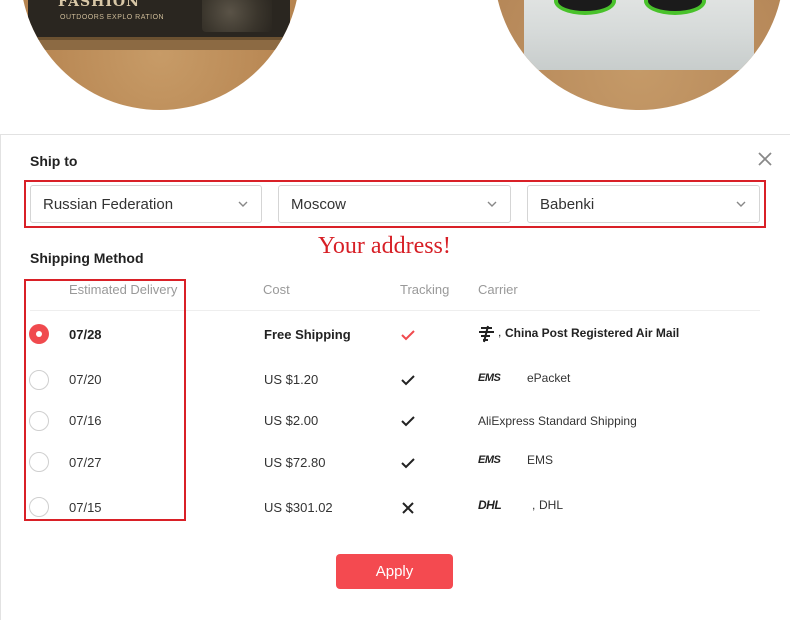 This screenshot has height=620, width=790. I want to click on address-annotation: Your address!, so click(384, 246).